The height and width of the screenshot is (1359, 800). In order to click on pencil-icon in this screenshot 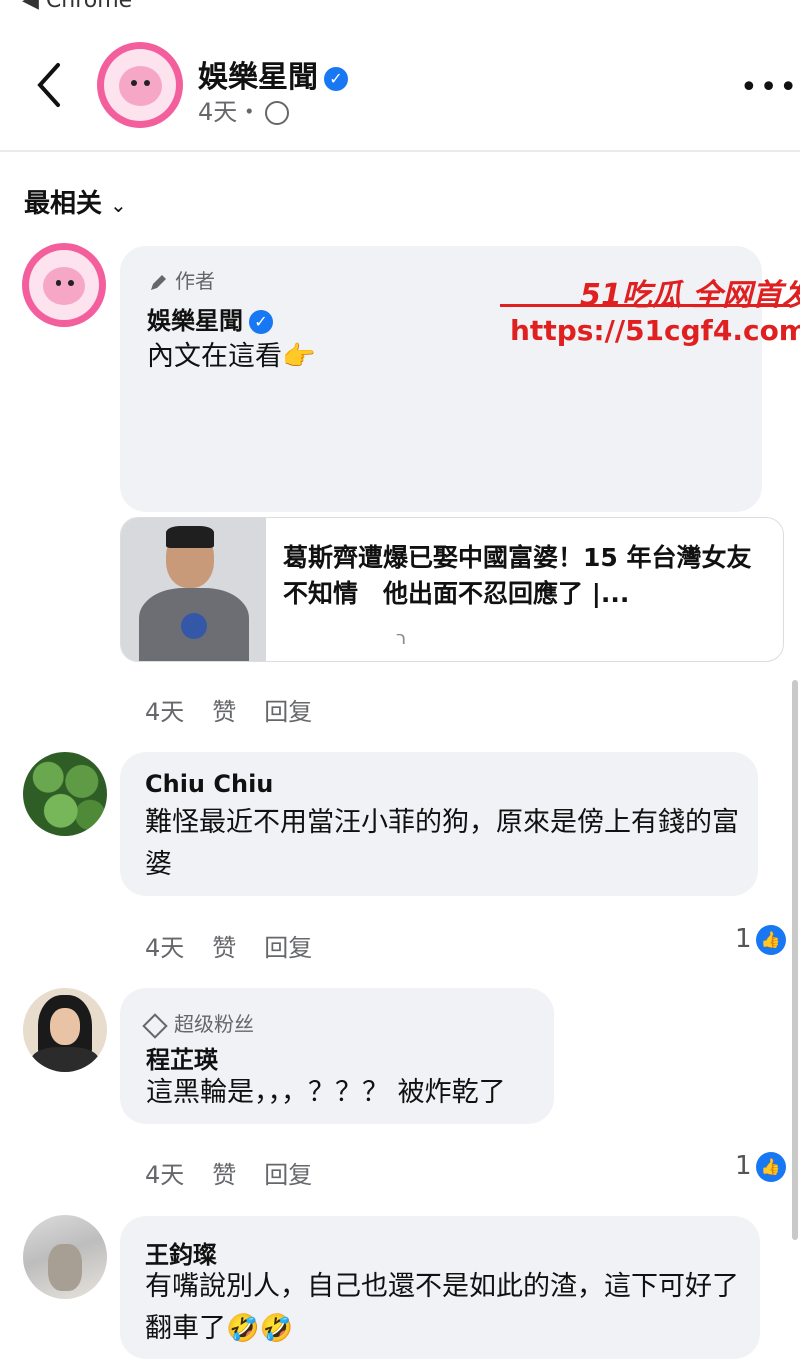, I will do `click(158, 282)`.